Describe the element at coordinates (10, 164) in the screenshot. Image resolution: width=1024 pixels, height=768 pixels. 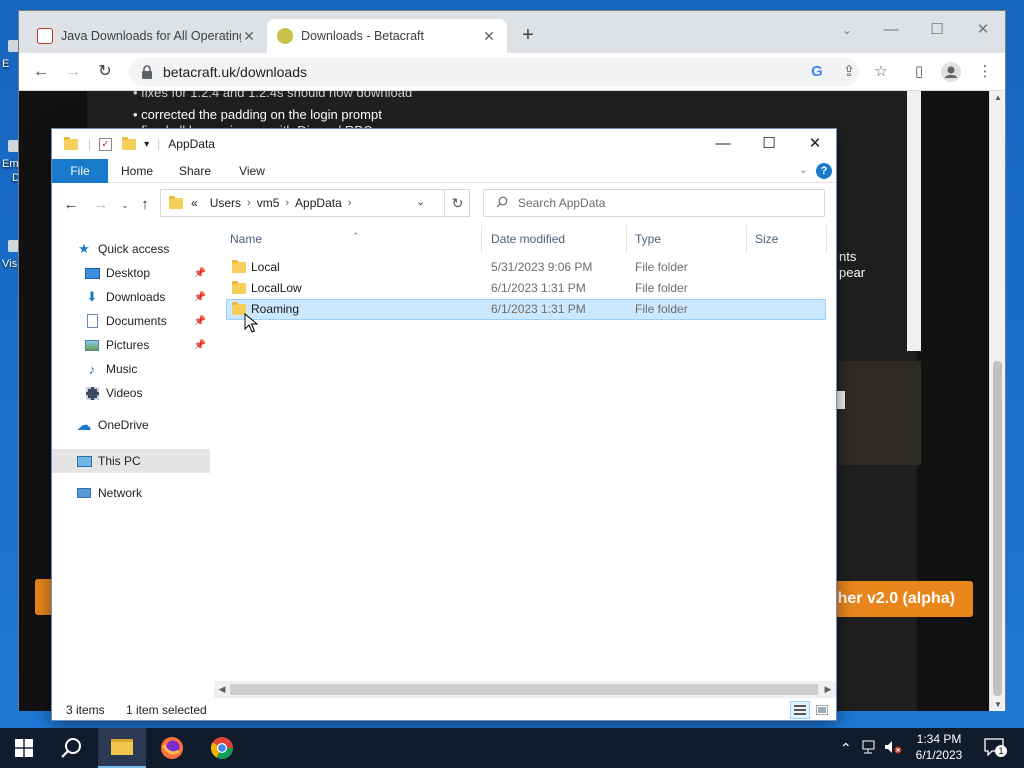
I see `desktop-icon-label: Em` at that location.